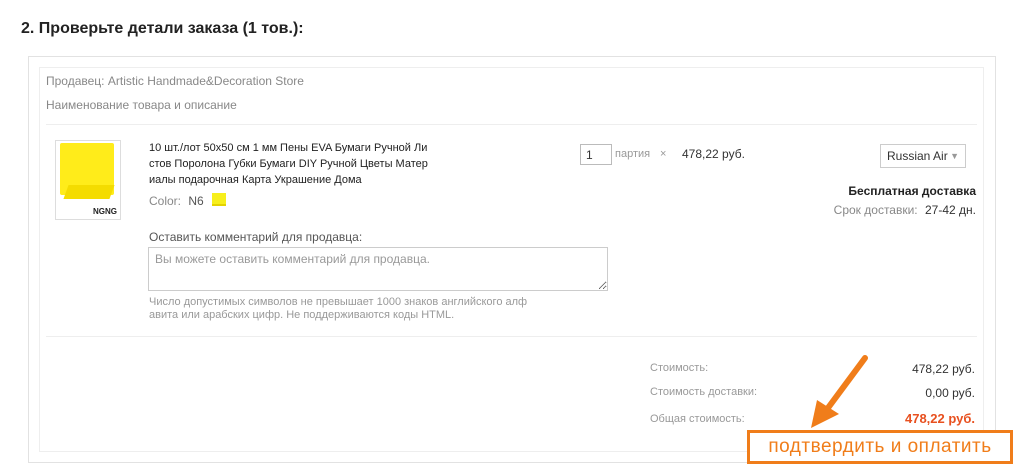 The height and width of the screenshot is (475, 1024). What do you see at coordinates (255, 180) in the screenshot?
I see `product-title-line: иалы подарочная Карта Украшение Дома` at bounding box center [255, 180].